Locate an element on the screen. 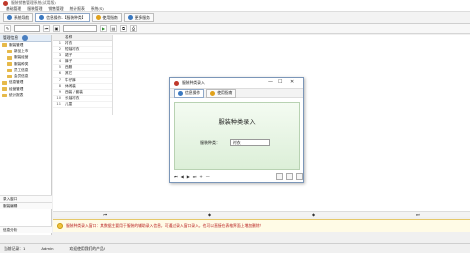 The image size is (470, 253). menu-item-reports: 统计报表 is located at coordinates (77, 9).